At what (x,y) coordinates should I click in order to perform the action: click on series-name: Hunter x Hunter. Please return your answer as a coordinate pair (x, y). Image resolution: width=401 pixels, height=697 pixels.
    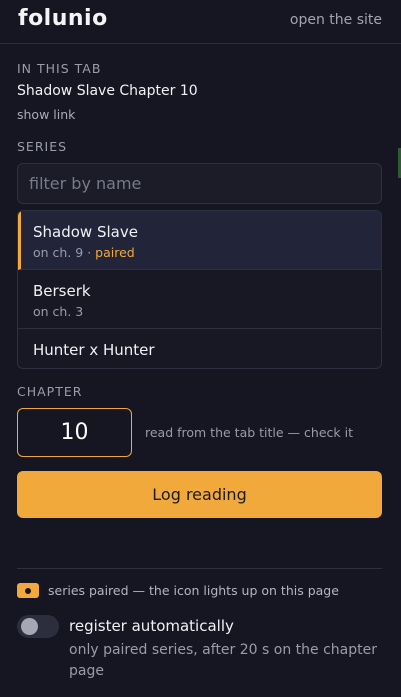
    Looking at the image, I should click on (94, 350).